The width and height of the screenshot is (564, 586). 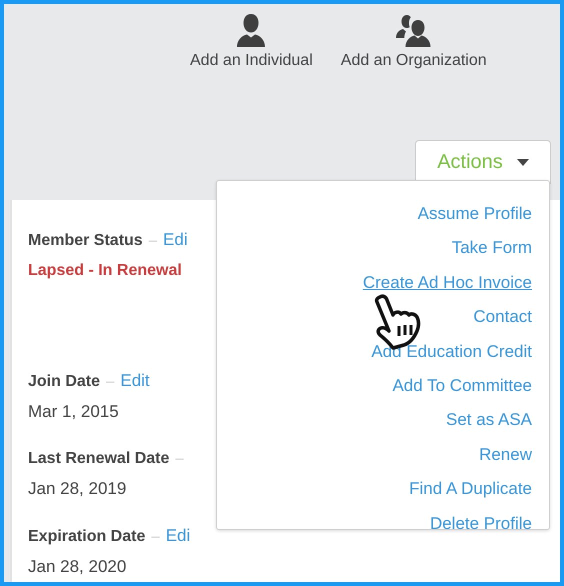 What do you see at coordinates (413, 61) in the screenshot?
I see `quick-action-link: Add an Organization` at bounding box center [413, 61].